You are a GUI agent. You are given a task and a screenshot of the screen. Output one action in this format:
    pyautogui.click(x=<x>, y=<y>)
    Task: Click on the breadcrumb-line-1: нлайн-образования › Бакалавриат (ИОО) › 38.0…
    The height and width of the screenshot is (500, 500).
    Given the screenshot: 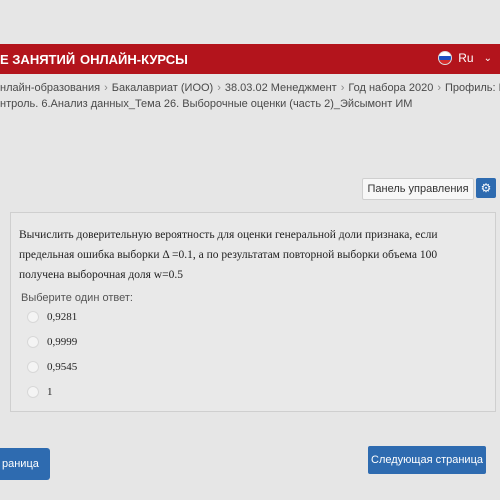 What is the action you would take?
    pyautogui.click(x=250, y=88)
    